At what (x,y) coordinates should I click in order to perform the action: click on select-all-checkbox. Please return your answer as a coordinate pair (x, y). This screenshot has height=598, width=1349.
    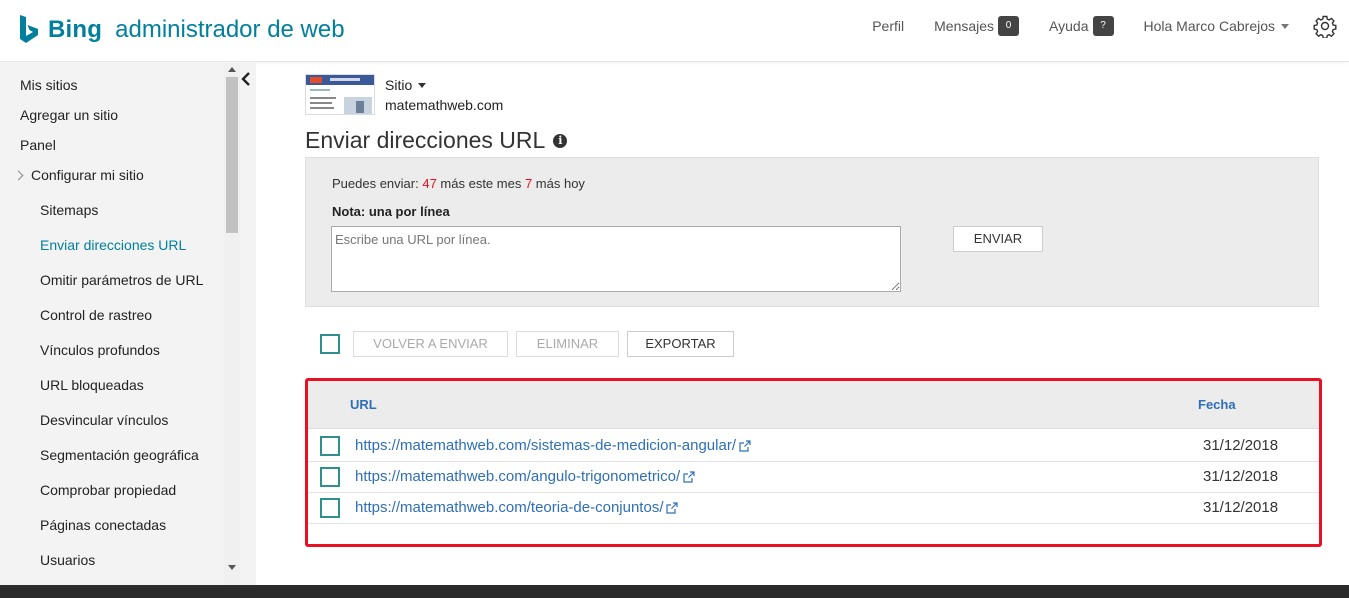
    Looking at the image, I should click on (330, 344).